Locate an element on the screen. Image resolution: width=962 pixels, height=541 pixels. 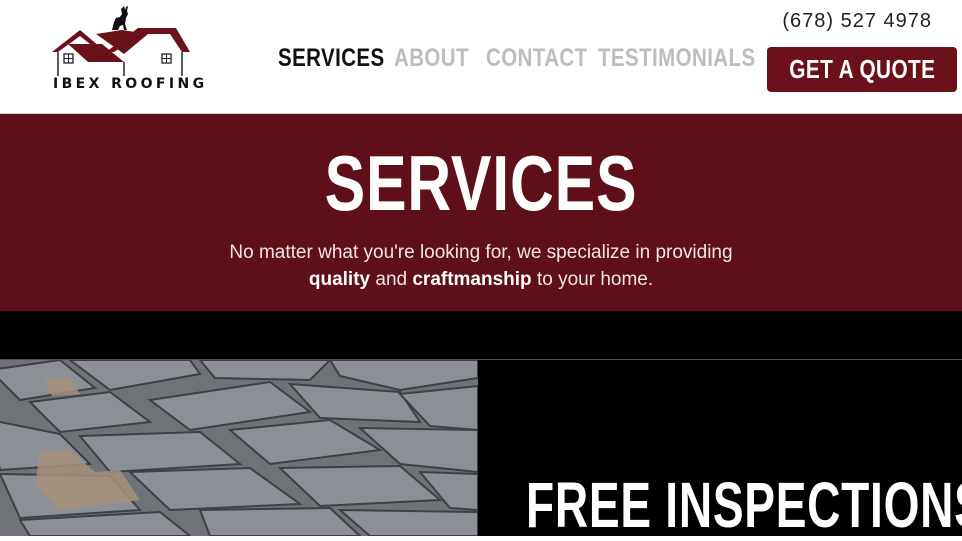
section-spacer is located at coordinates (481, 335).